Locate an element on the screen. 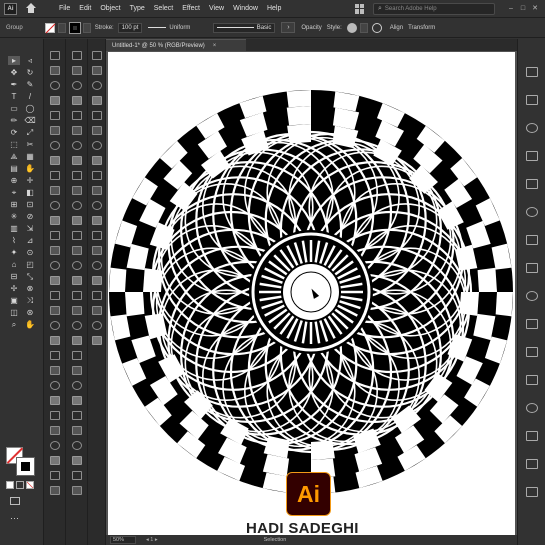 The image size is (545, 545). tool-icon: ✛ is located at coordinates (30, 180).